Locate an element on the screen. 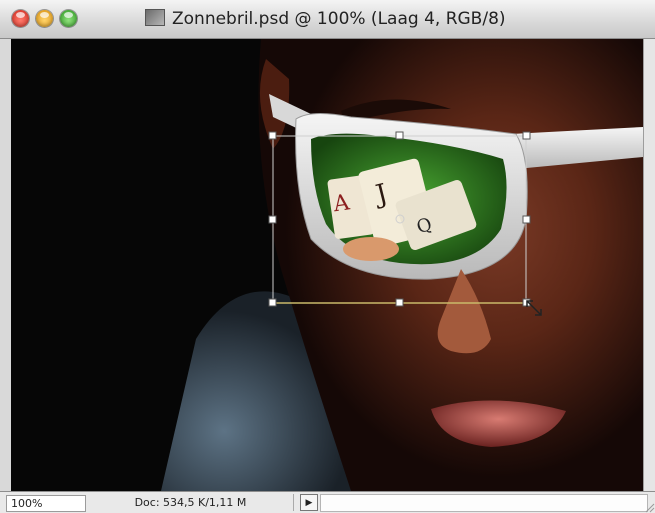 The height and width of the screenshot is (513, 655). transform-handle-top-left is located at coordinates (272, 135).